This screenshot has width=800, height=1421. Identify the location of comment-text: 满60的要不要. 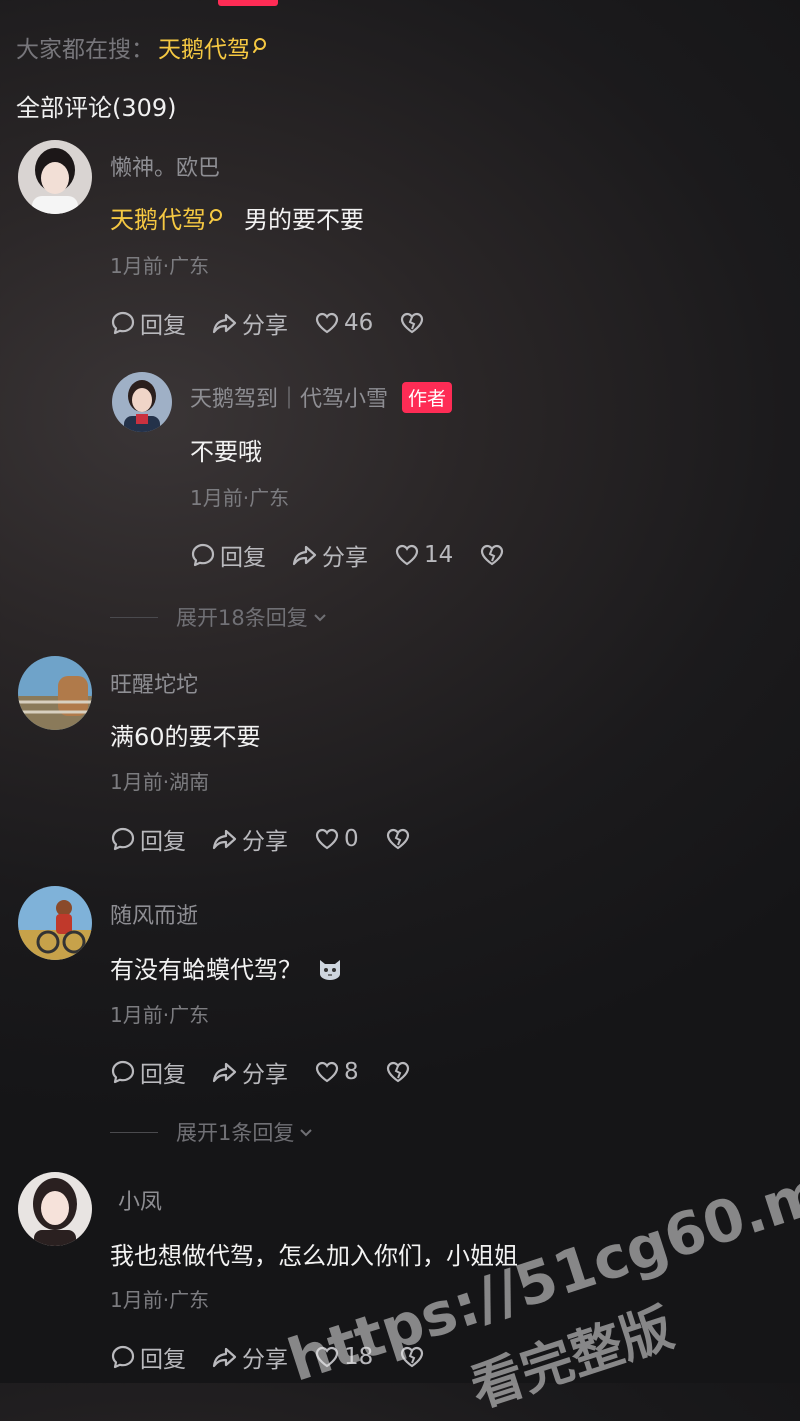
(185, 737).